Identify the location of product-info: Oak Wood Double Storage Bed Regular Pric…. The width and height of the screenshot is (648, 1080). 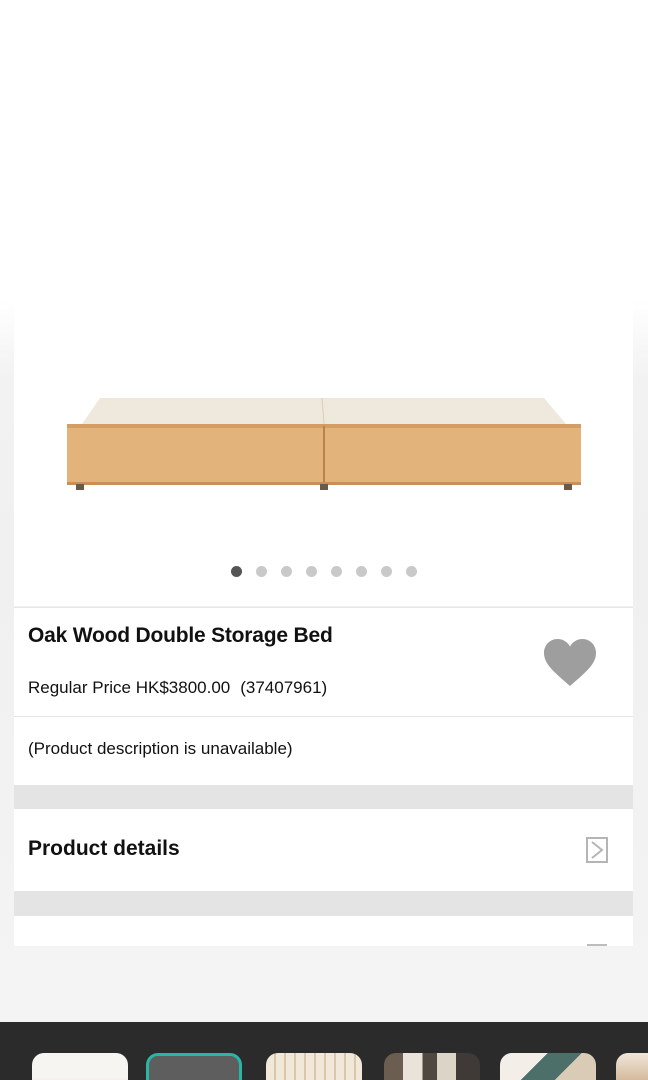
(323, 661).